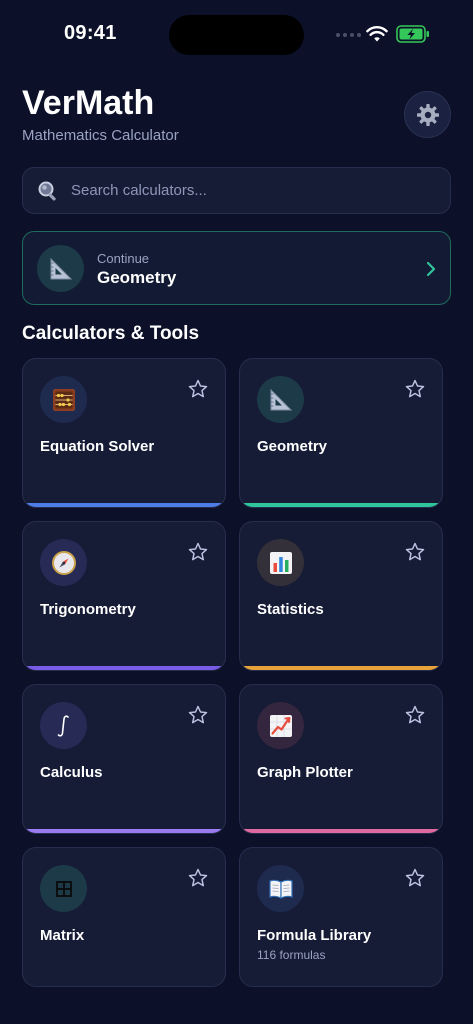 The height and width of the screenshot is (1024, 473). What do you see at coordinates (88, 103) in the screenshot?
I see `app-title: VerMath` at bounding box center [88, 103].